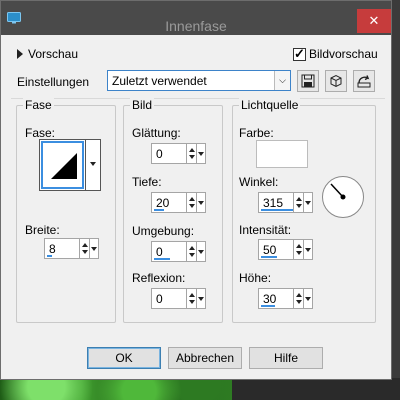 This screenshot has height=400, width=400. Describe the element at coordinates (42, 230) in the screenshot. I see `breite-label: Breite:` at that location.